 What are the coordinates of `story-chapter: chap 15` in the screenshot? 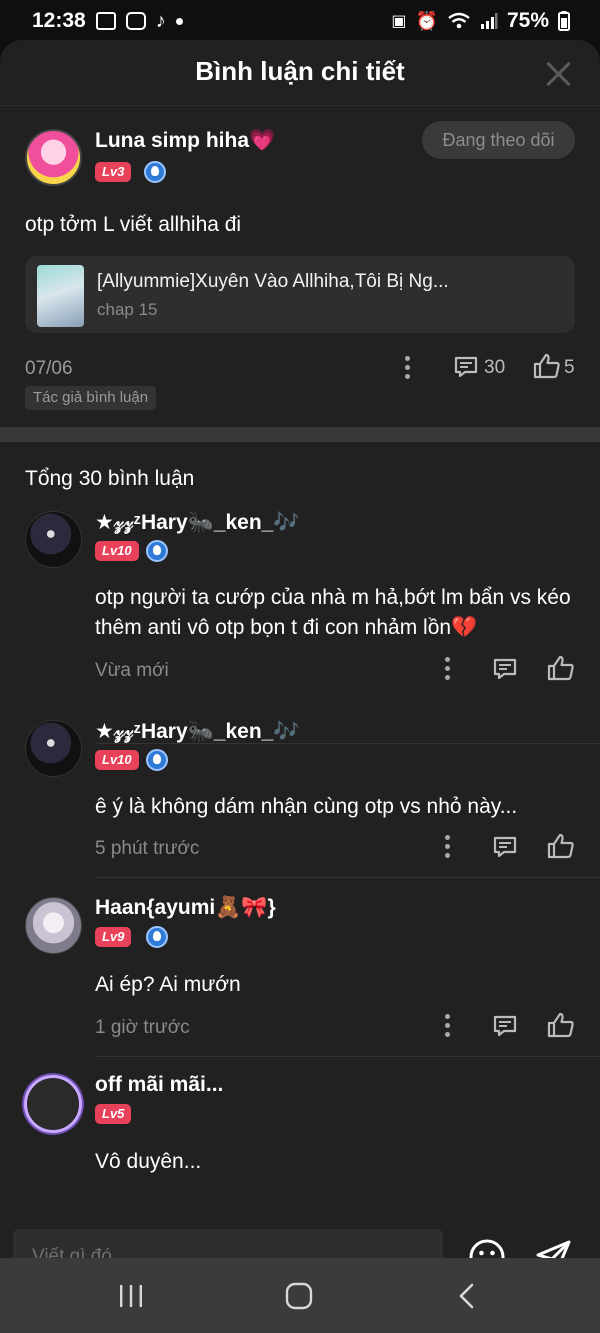 It's located at (127, 309).